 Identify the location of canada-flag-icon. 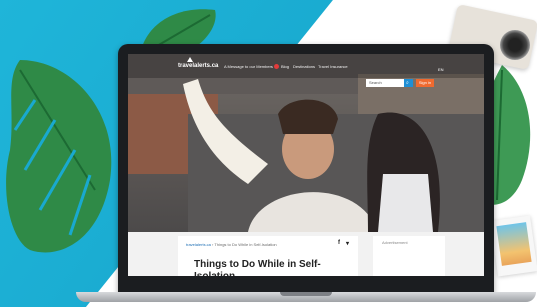
(276, 66).